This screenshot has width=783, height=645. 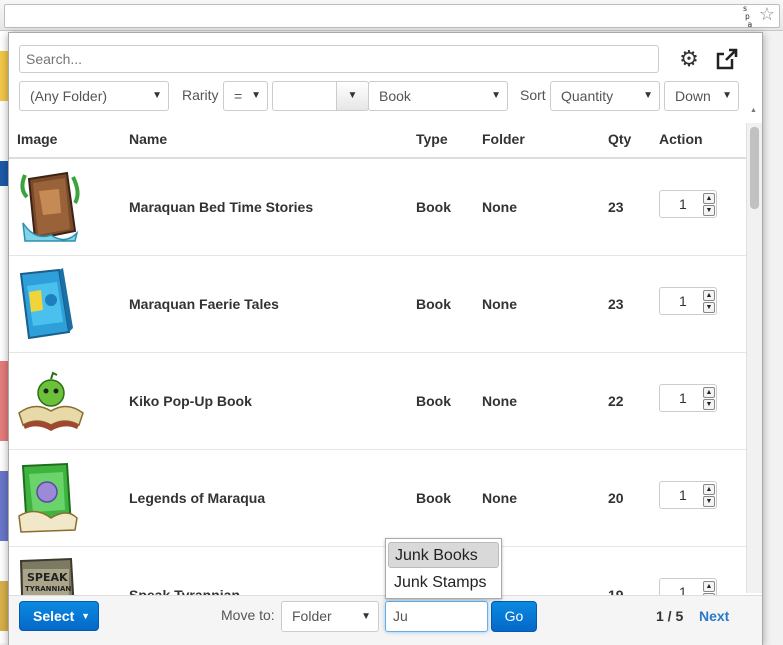 What do you see at coordinates (377, 571) in the screenshot?
I see `table-row: SPEAK TYRANNIAN Speak Tyrannian 19 1 ▲ ▼` at bounding box center [377, 571].